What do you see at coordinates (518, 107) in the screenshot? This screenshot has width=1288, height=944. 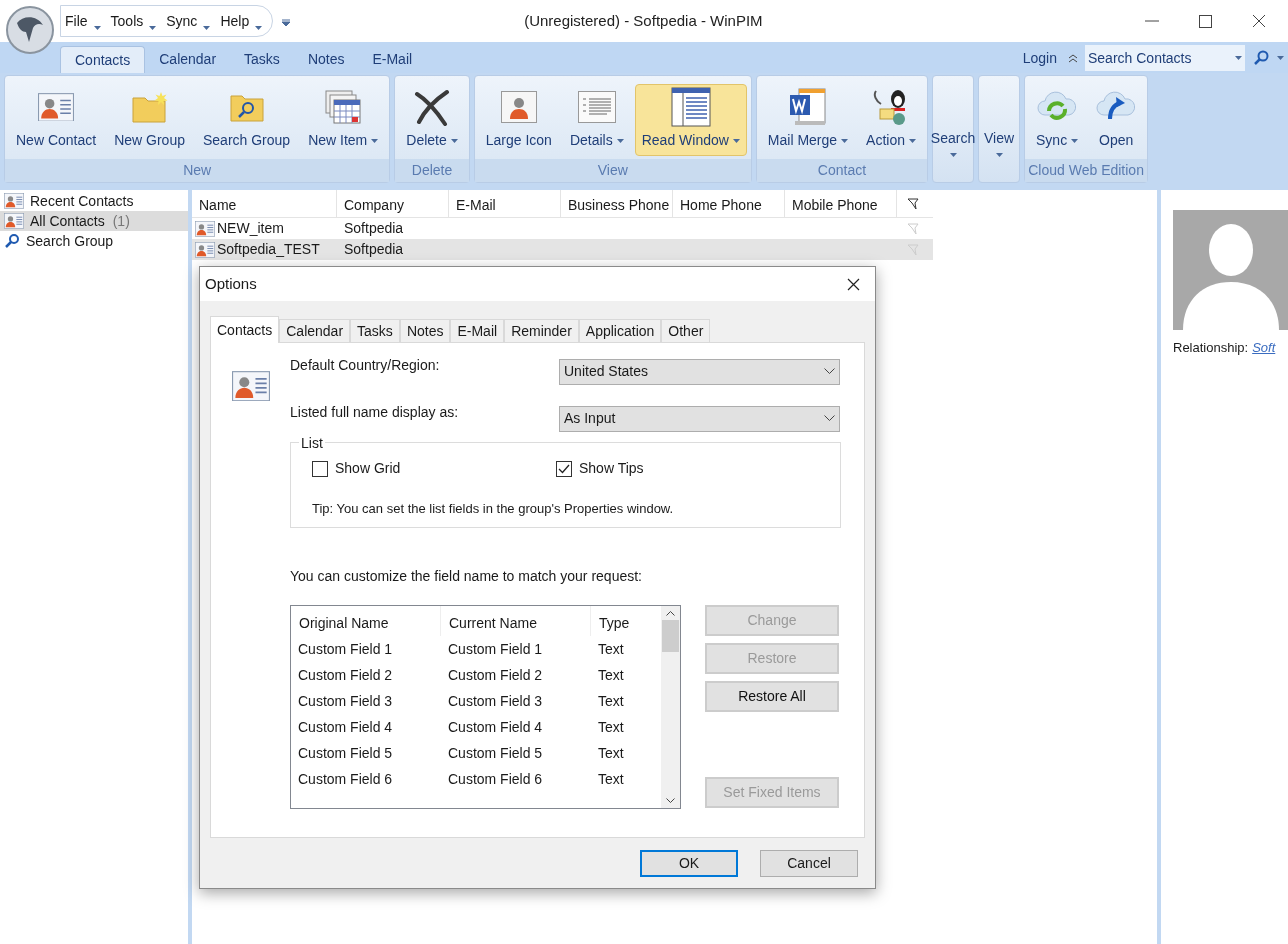 I see `person-icon` at bounding box center [518, 107].